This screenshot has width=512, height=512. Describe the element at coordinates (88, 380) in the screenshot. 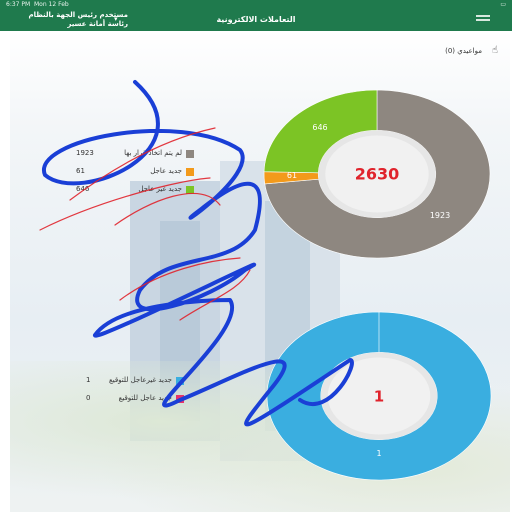

I see `chart2-legend-value: 1` at that location.